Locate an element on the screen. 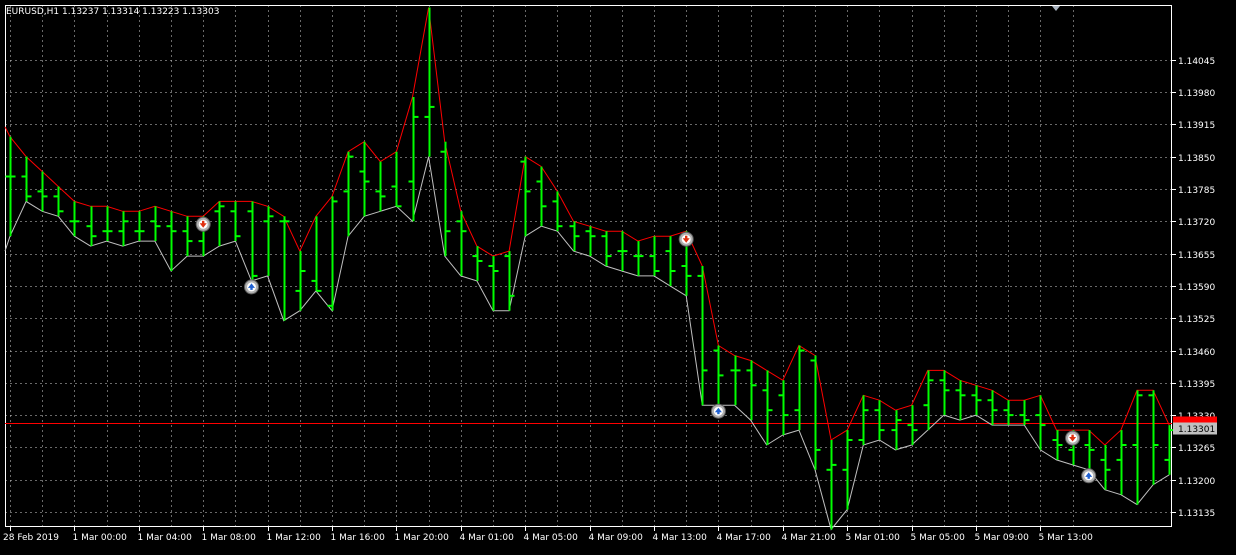 The width and height of the screenshot is (1236, 555). y-tick-label: 1.13200 is located at coordinates (1196, 482).